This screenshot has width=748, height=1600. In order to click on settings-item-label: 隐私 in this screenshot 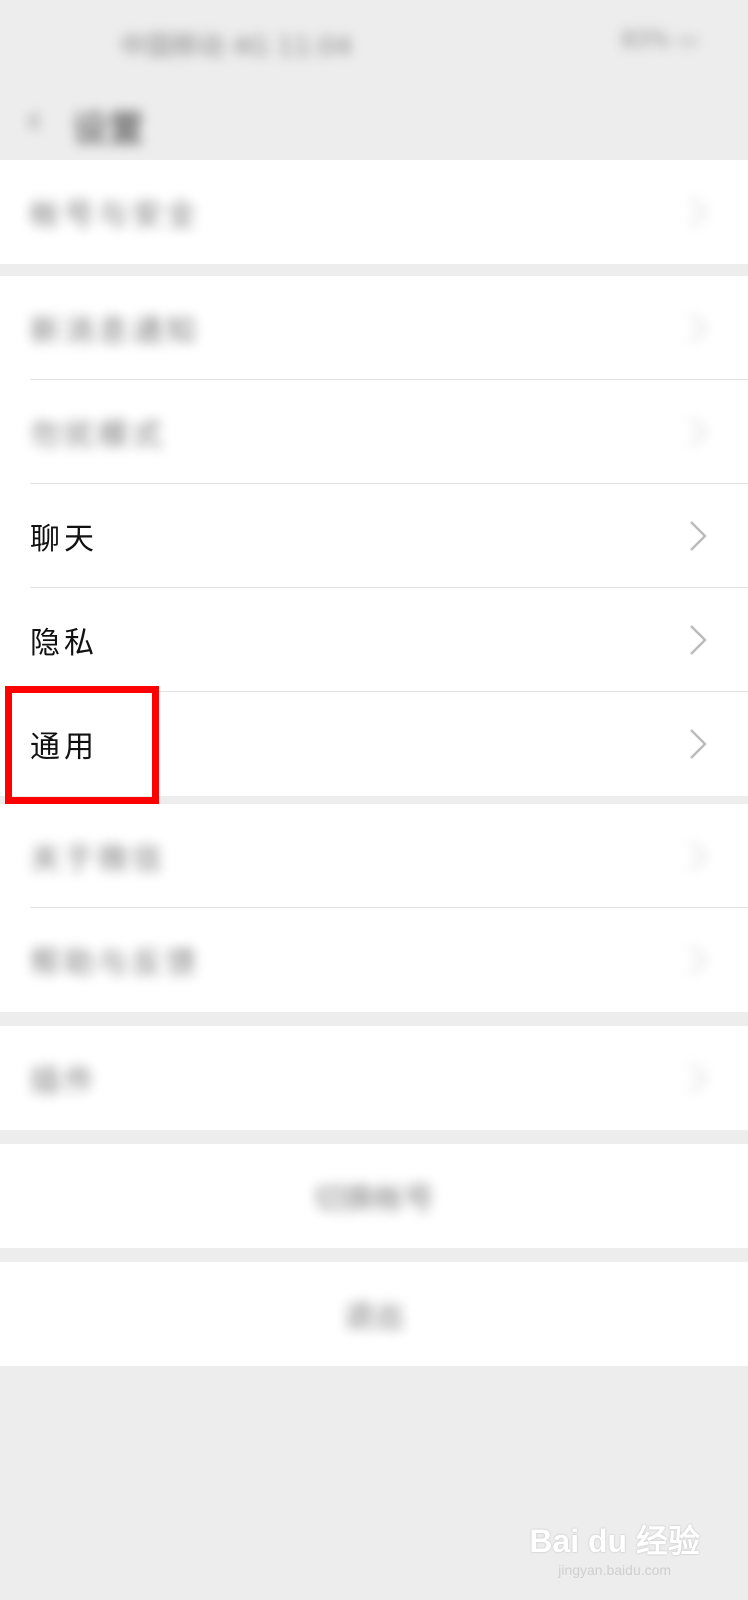, I will do `click(64, 643)`.